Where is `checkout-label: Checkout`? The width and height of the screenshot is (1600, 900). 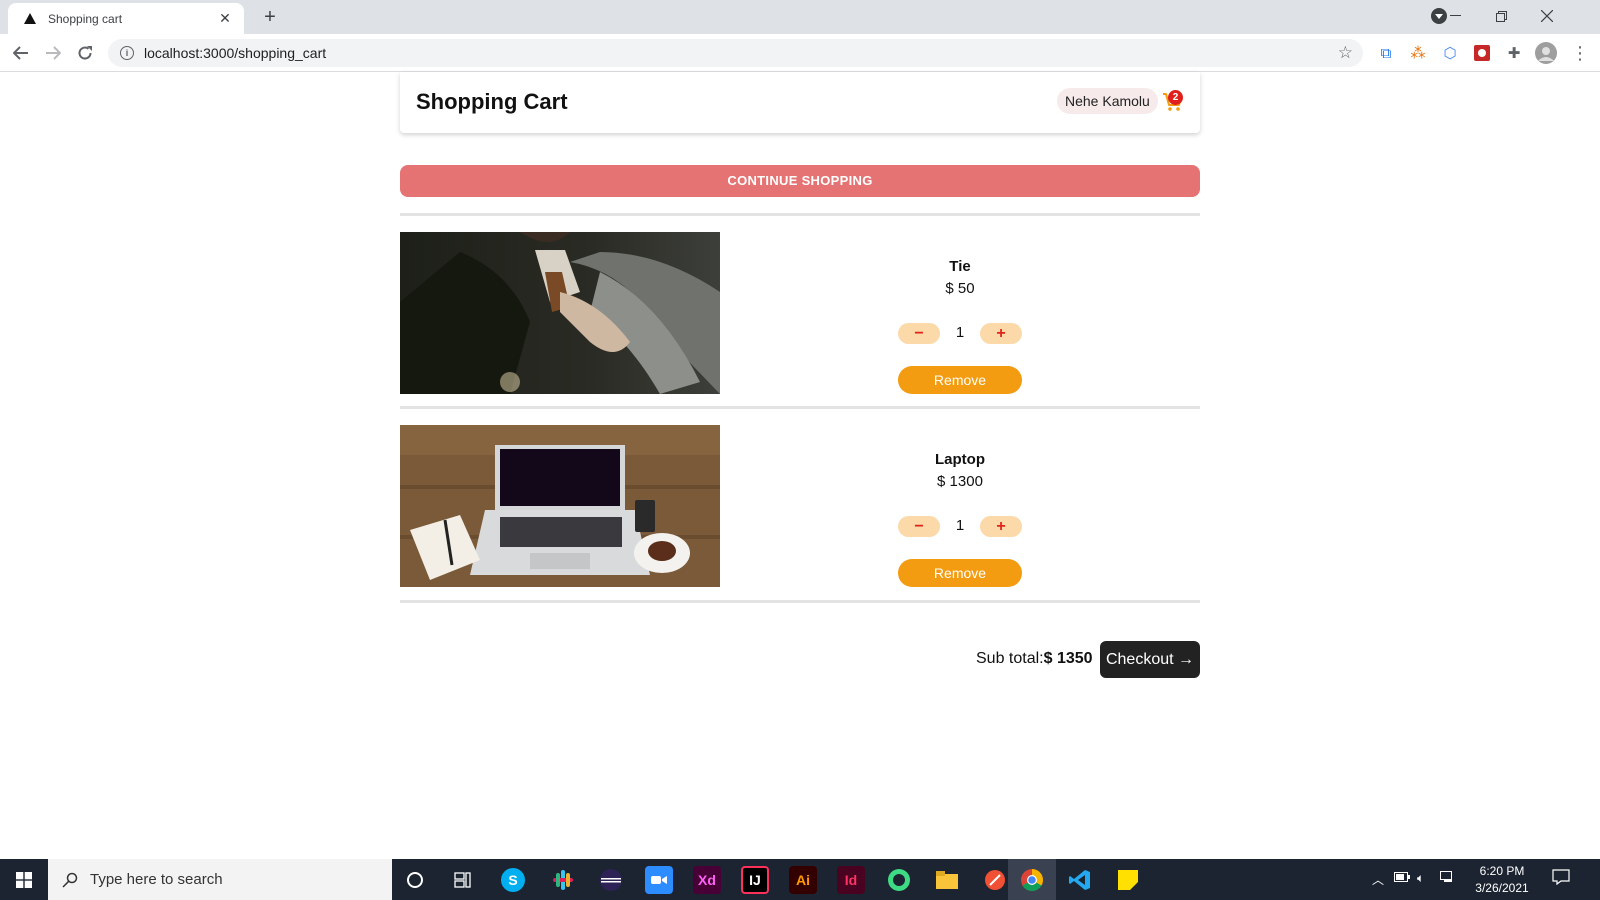
checkout-label: Checkout is located at coordinates (1139, 659).